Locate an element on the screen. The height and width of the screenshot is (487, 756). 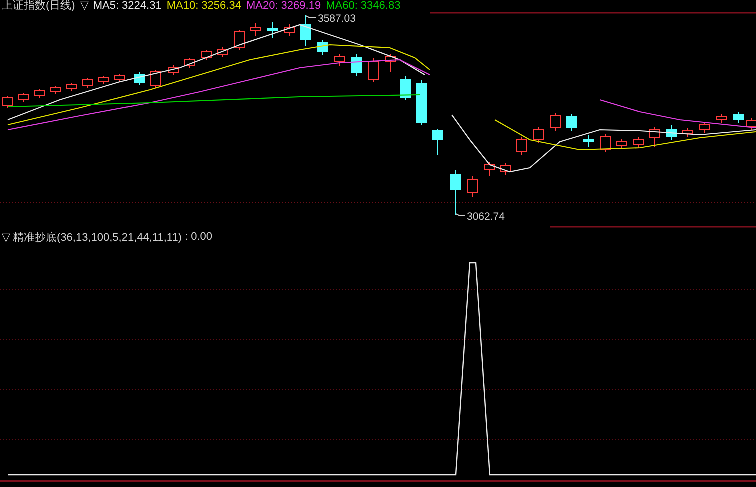
moving-average-value: MA20: 3269.19 is located at coordinates (284, 6).